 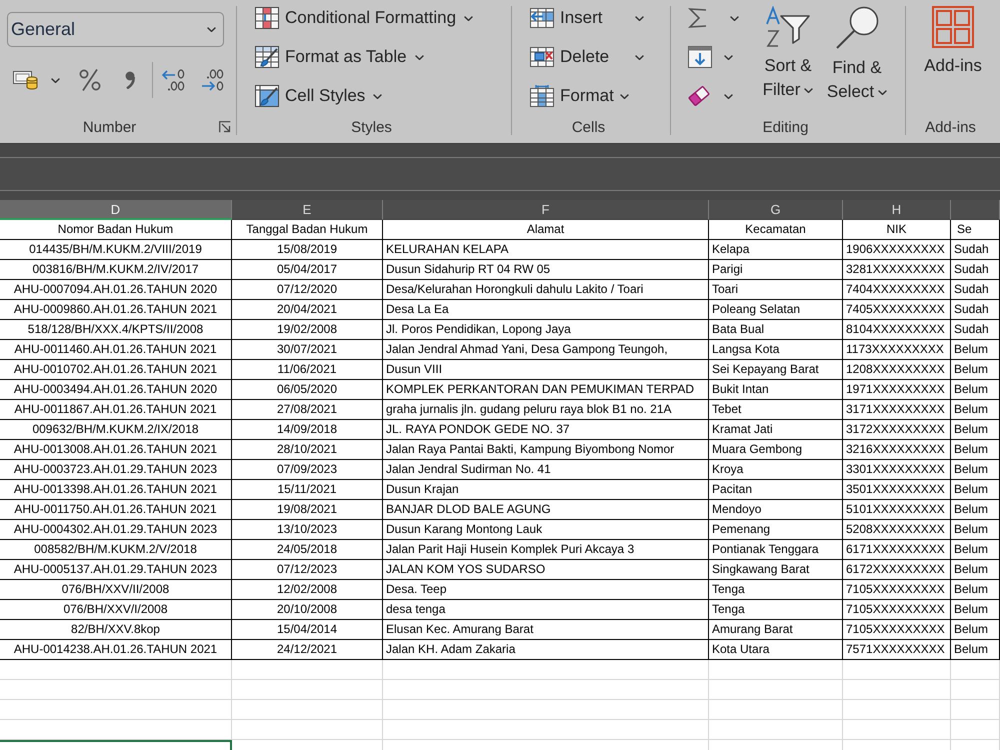 I want to click on grid-highlight-icon, so click(x=267, y=18).